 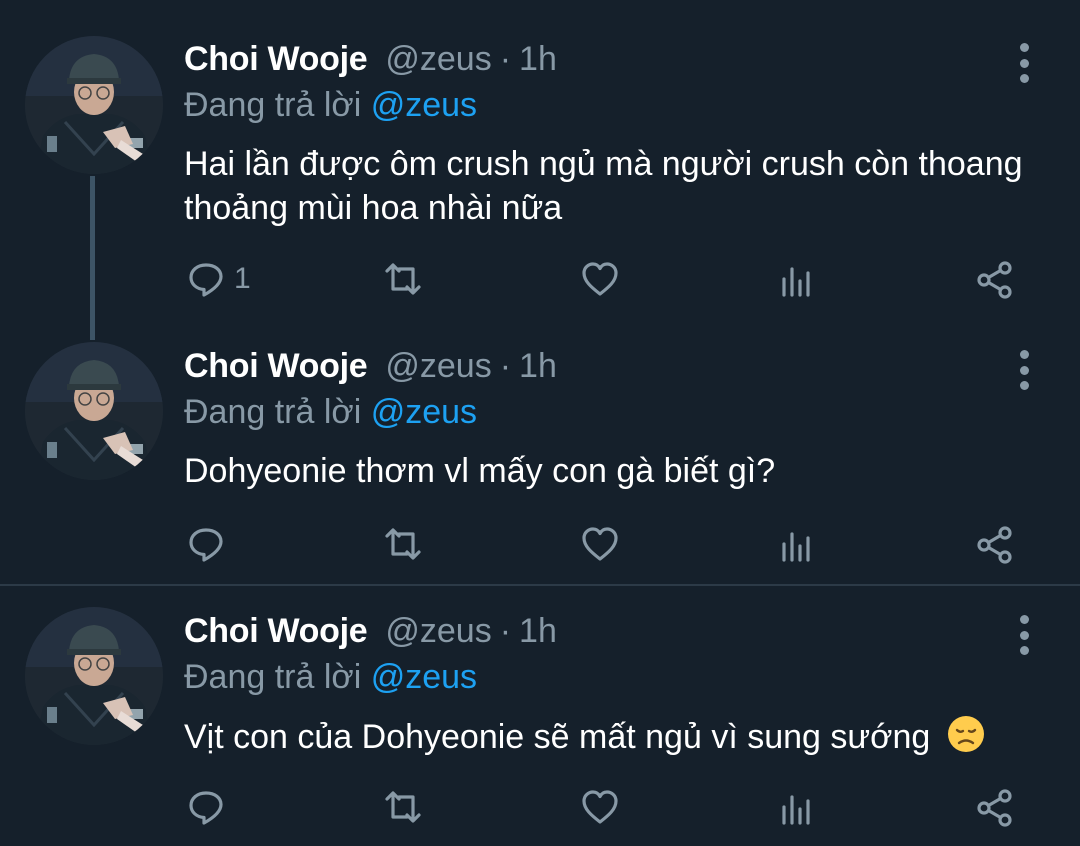 I want to click on reply-button: 1, so click(x=218, y=279).